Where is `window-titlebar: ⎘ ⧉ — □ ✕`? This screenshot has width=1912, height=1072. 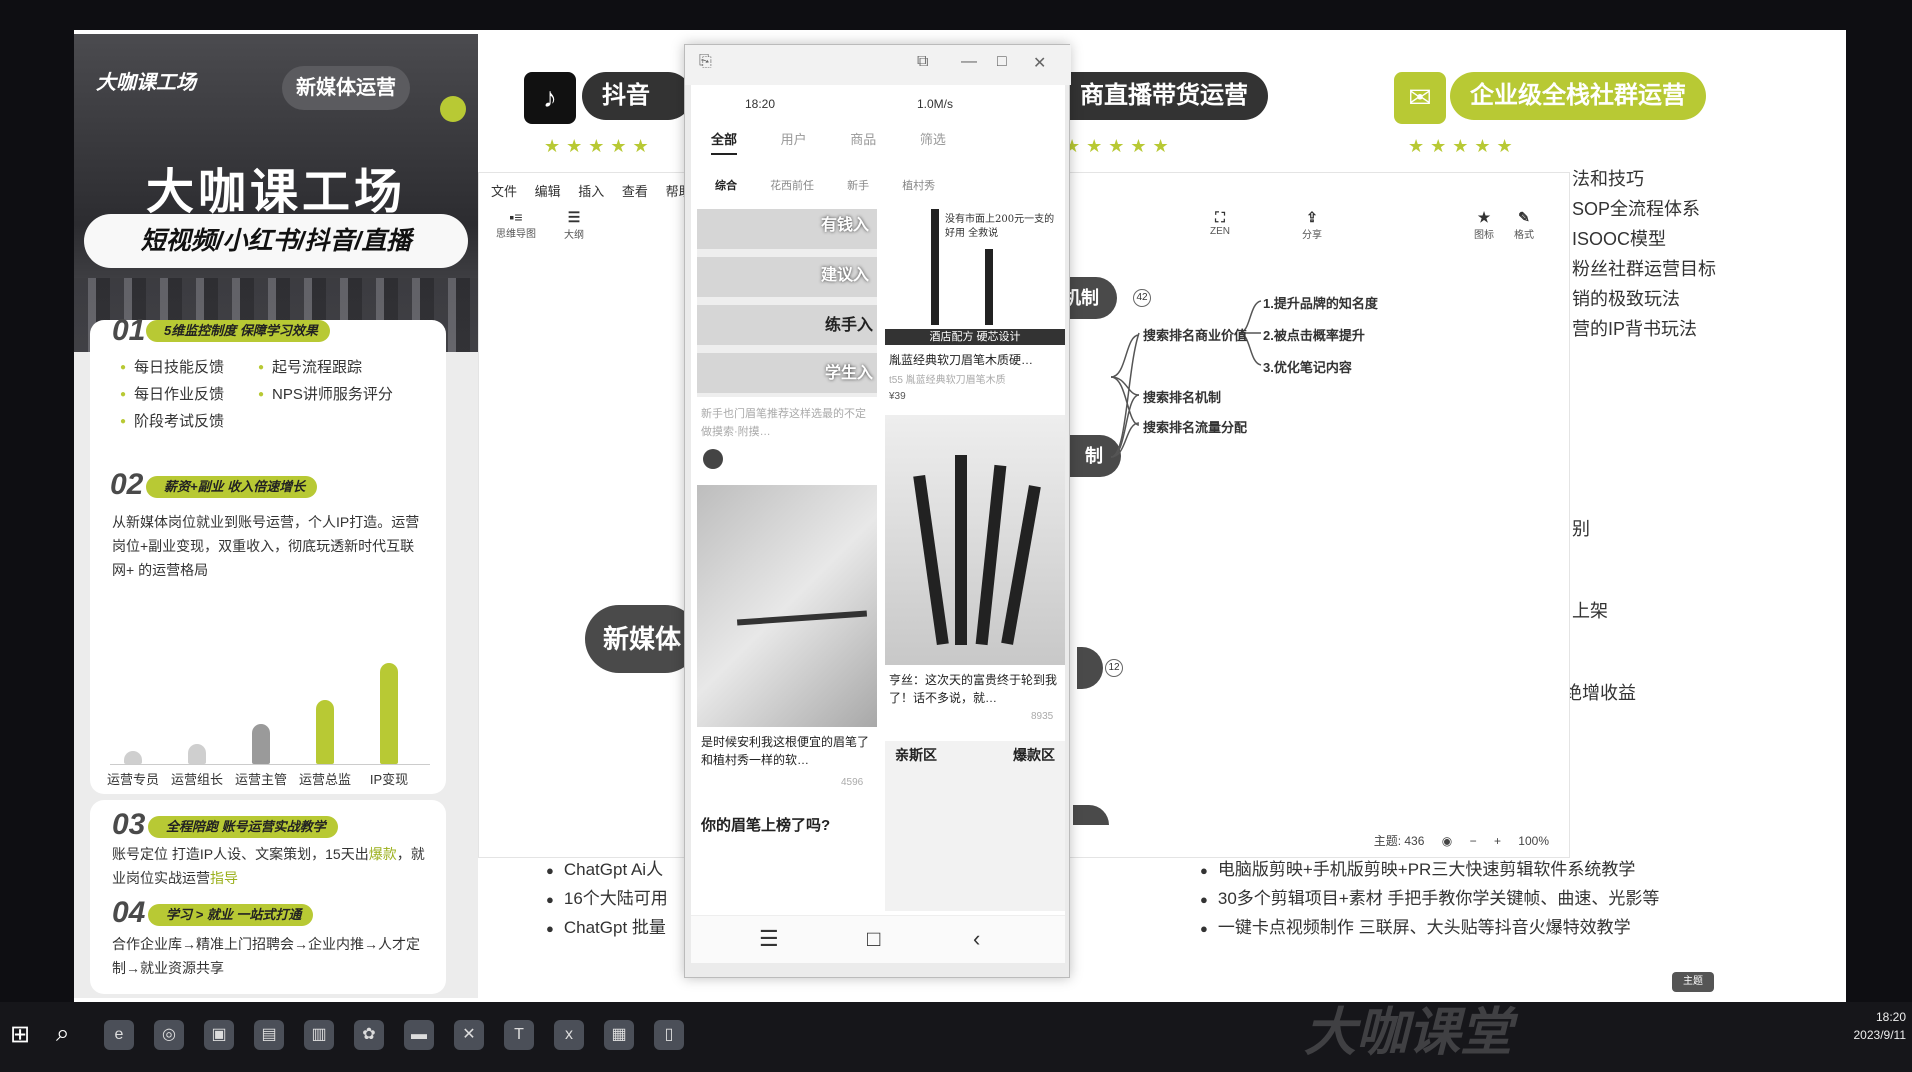 window-titlebar: ⎘ ⧉ — □ ✕ is located at coordinates (878, 65).